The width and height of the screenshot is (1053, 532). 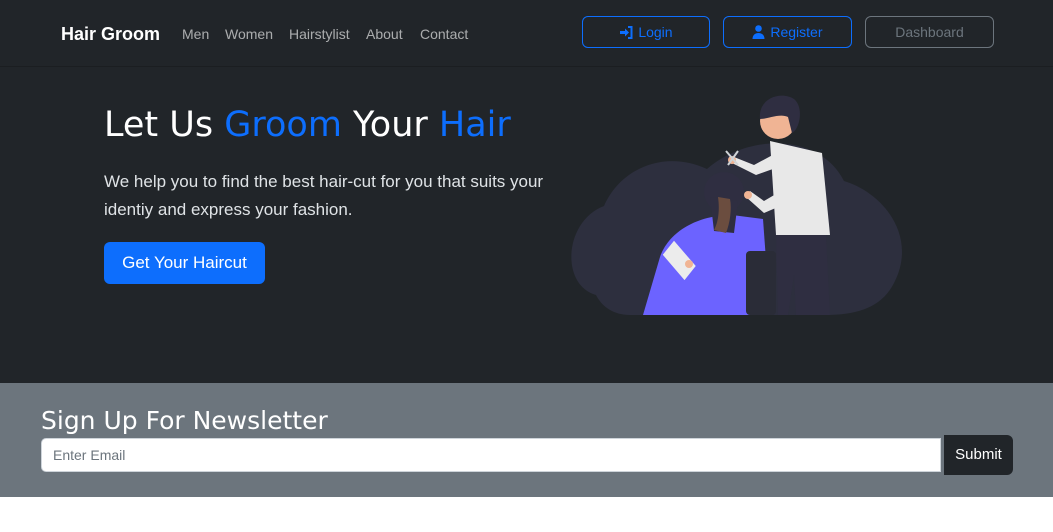 I want to click on brand-logo: Hair Groom, so click(x=110, y=34).